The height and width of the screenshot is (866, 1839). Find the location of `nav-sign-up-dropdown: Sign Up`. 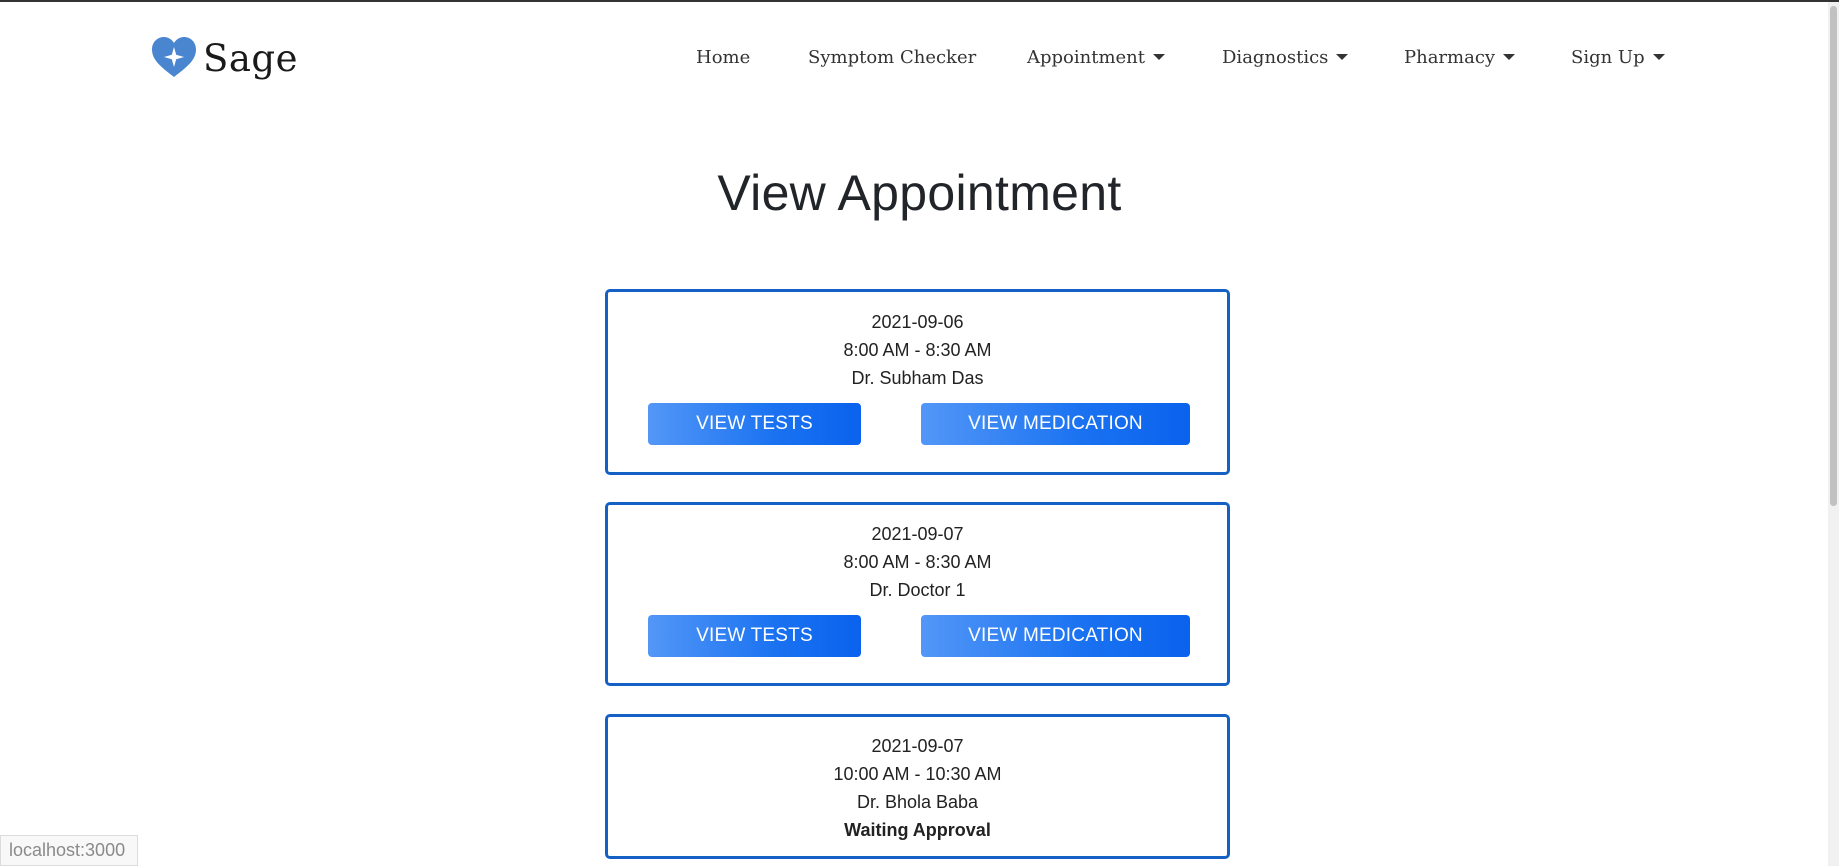

nav-sign-up-dropdown: Sign Up is located at coordinates (1618, 57).